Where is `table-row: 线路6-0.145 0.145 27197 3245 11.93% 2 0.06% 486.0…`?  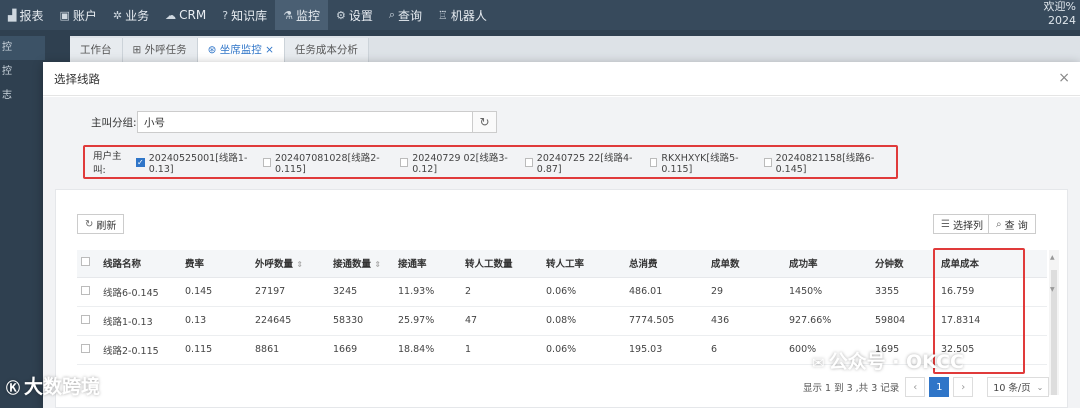 table-row: 线路6-0.145 0.145 27197 3245 11.93% 2 0.06% 486.0… is located at coordinates (562, 292).